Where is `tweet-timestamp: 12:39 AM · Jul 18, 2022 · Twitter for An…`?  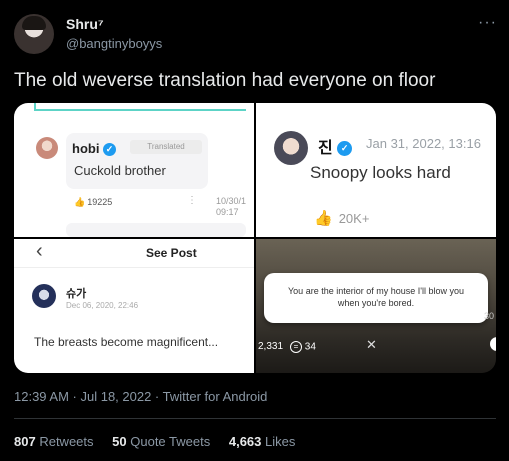 tweet-timestamp: 12:39 AM · Jul 18, 2022 · Twitter for An… is located at coordinates (140, 396).